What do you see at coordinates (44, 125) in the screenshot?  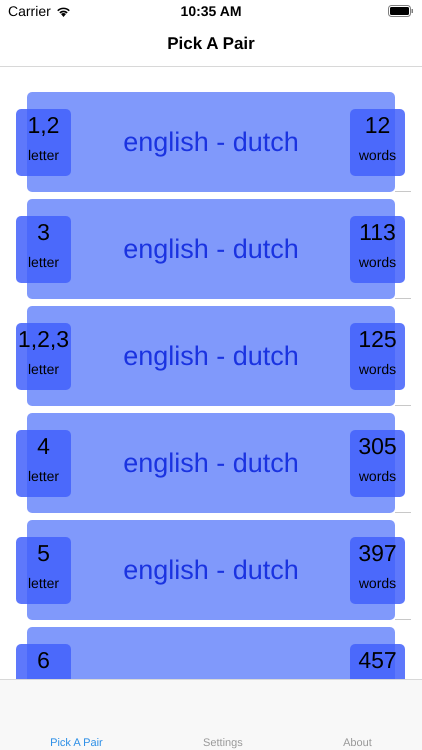 I see `letter-count: 1,2` at bounding box center [44, 125].